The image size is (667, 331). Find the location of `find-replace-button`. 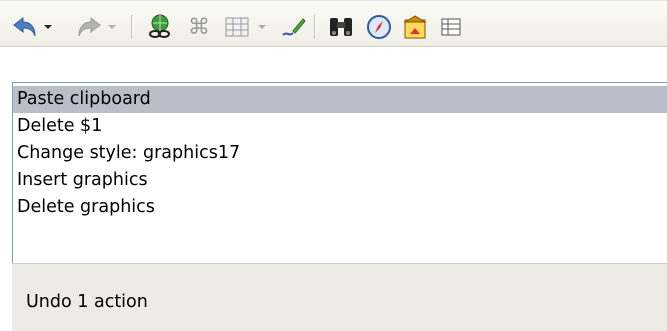

find-replace-button is located at coordinates (341, 27).